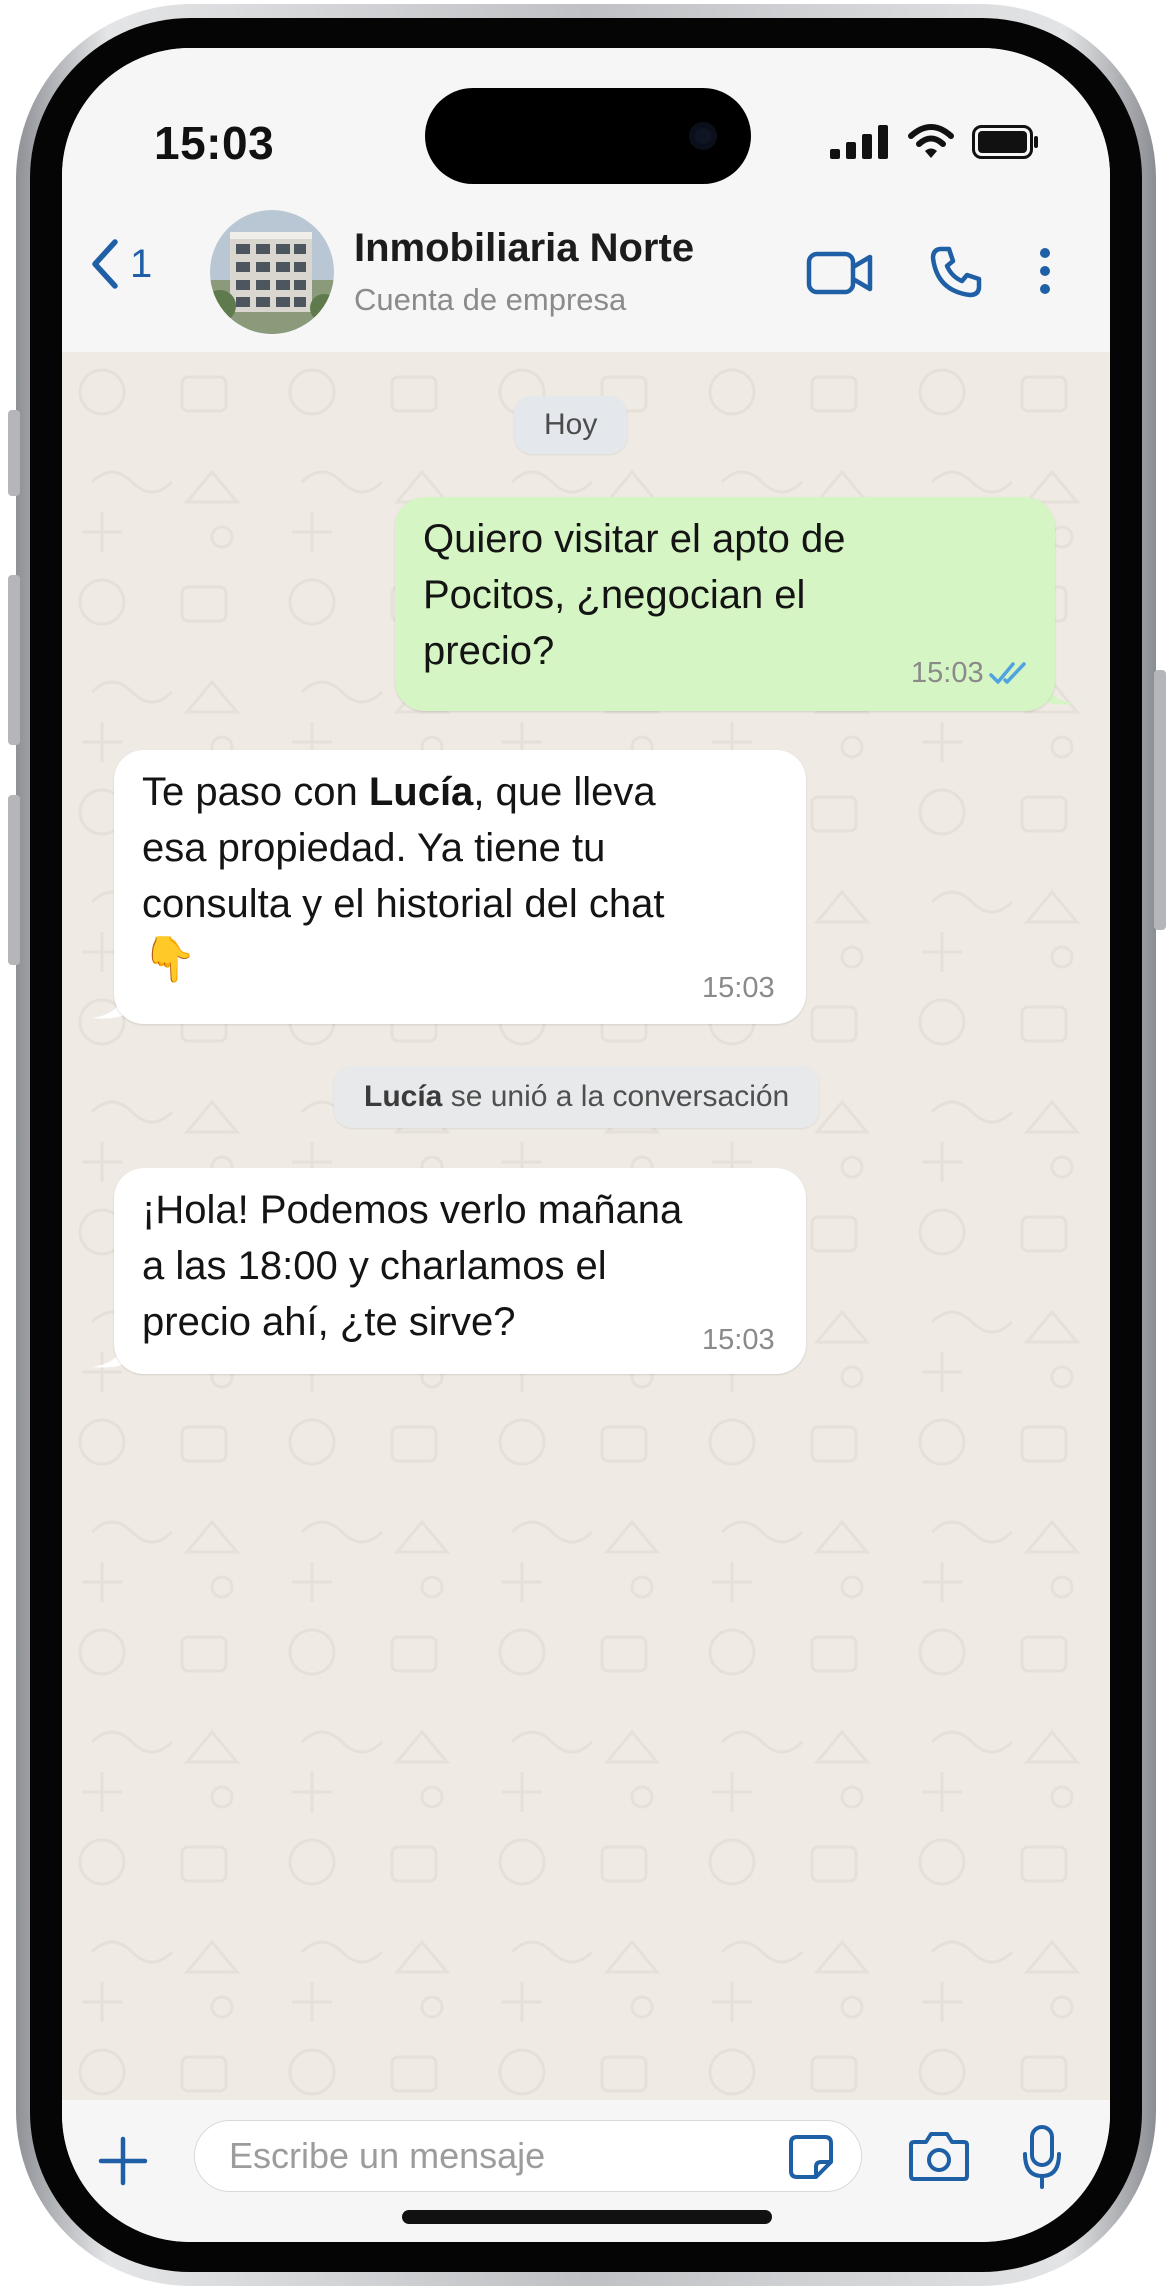 The image size is (1174, 2295). What do you see at coordinates (1005, 142) in the screenshot?
I see `battery-icon` at bounding box center [1005, 142].